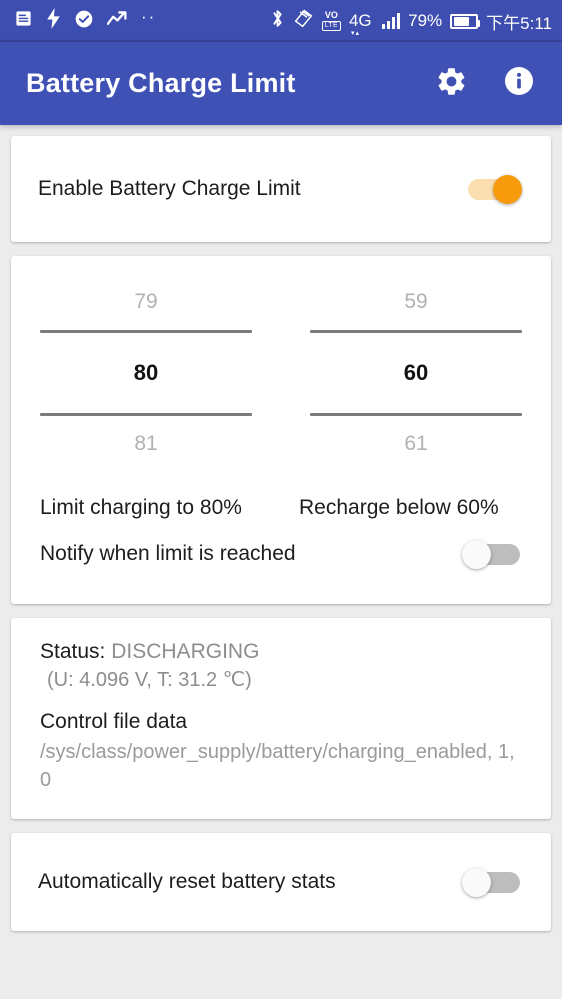  I want to click on enable-charge-limit-card: Enable Battery Charge Limit, so click(281, 189).